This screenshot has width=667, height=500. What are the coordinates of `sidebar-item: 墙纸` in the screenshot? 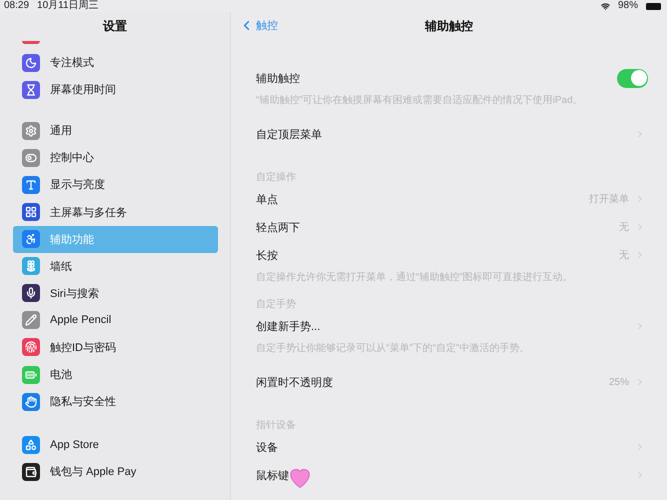 It's located at (115, 266).